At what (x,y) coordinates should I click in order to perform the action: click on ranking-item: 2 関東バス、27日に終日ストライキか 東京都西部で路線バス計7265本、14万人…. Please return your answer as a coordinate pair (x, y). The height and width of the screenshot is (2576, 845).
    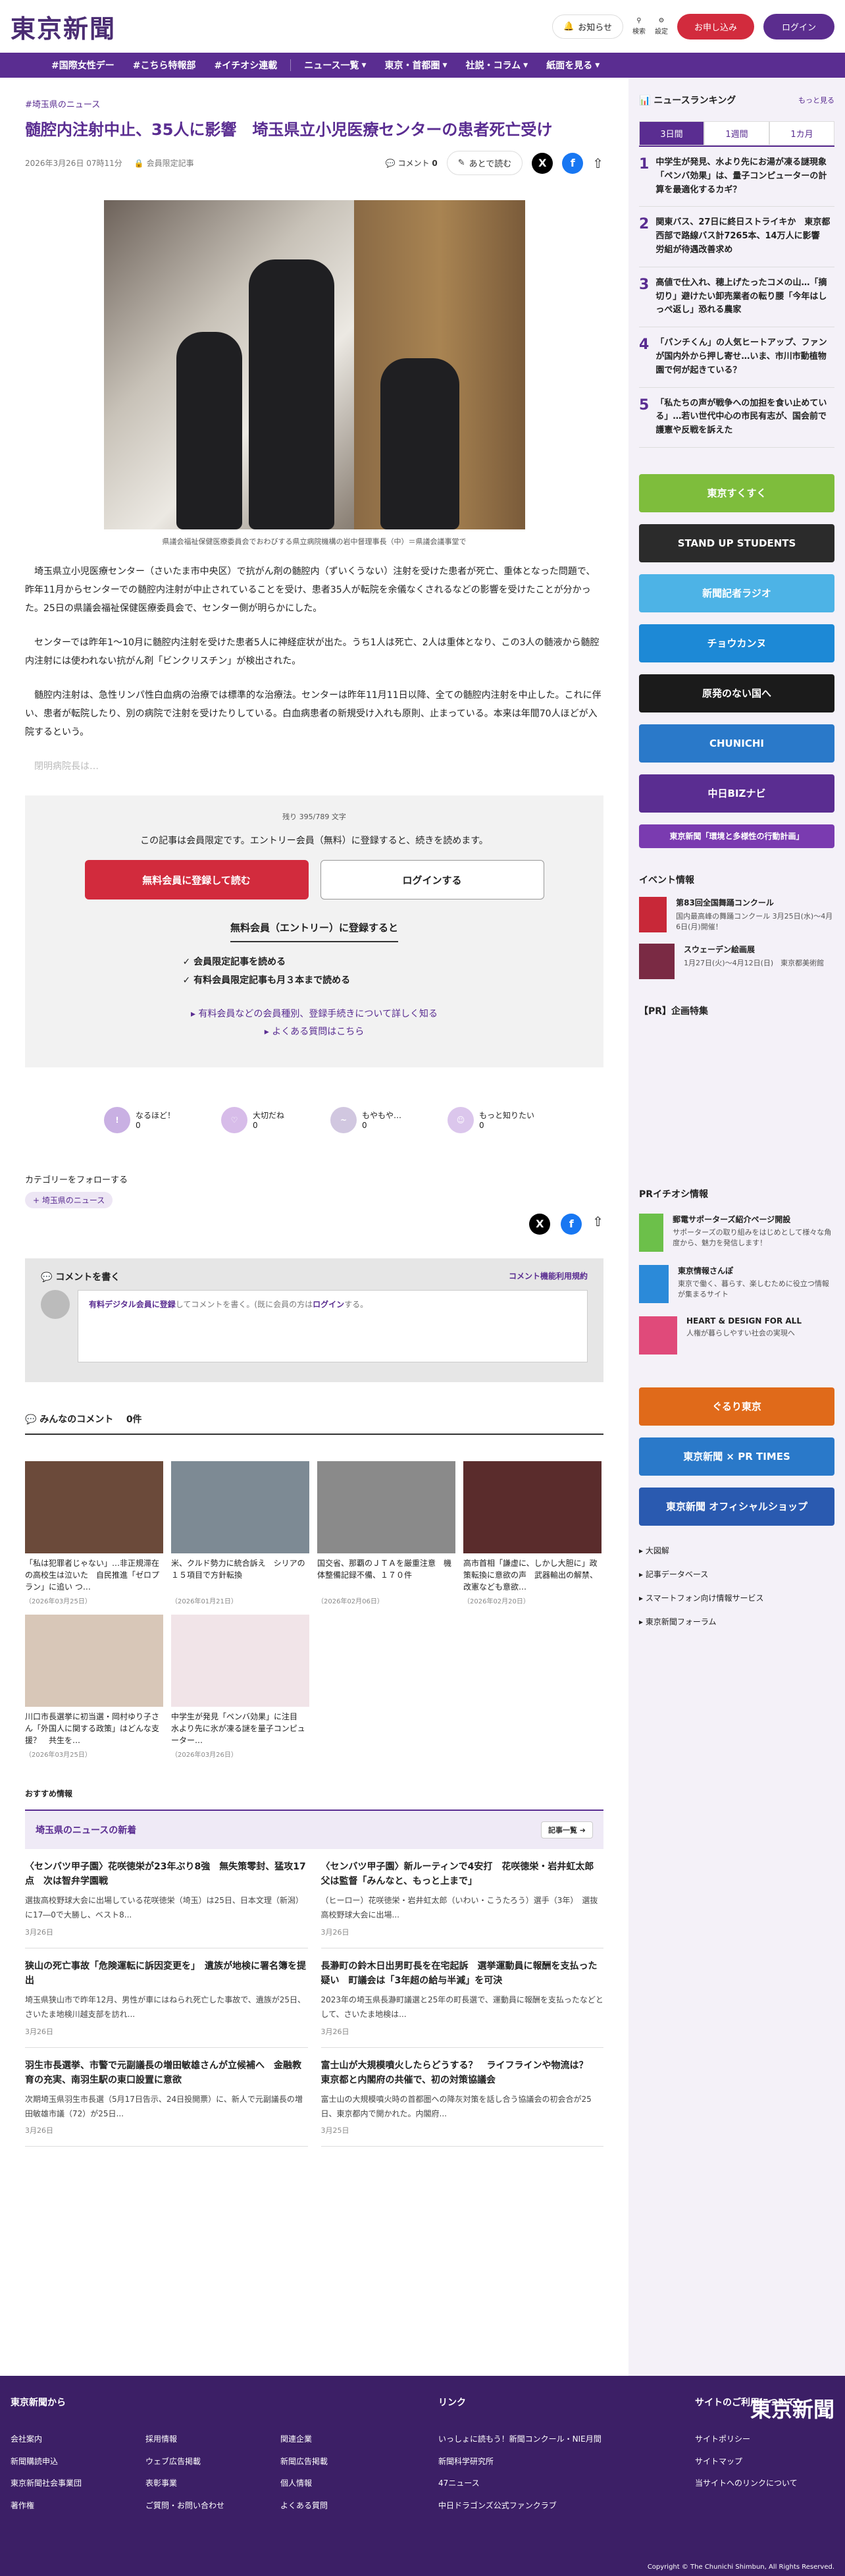
    Looking at the image, I should click on (737, 237).